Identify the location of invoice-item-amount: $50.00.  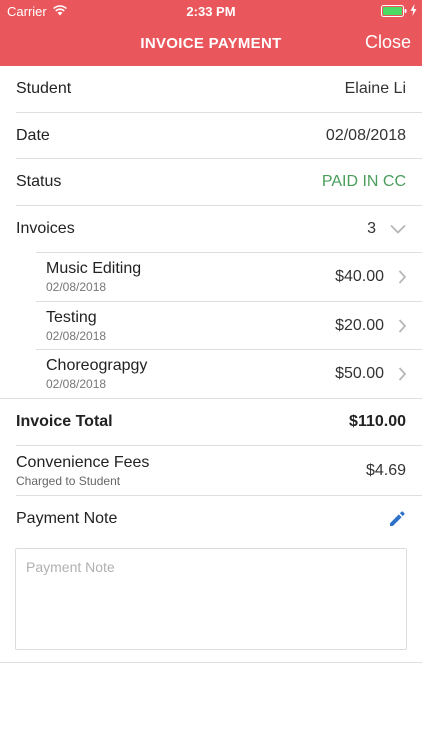
(359, 373).